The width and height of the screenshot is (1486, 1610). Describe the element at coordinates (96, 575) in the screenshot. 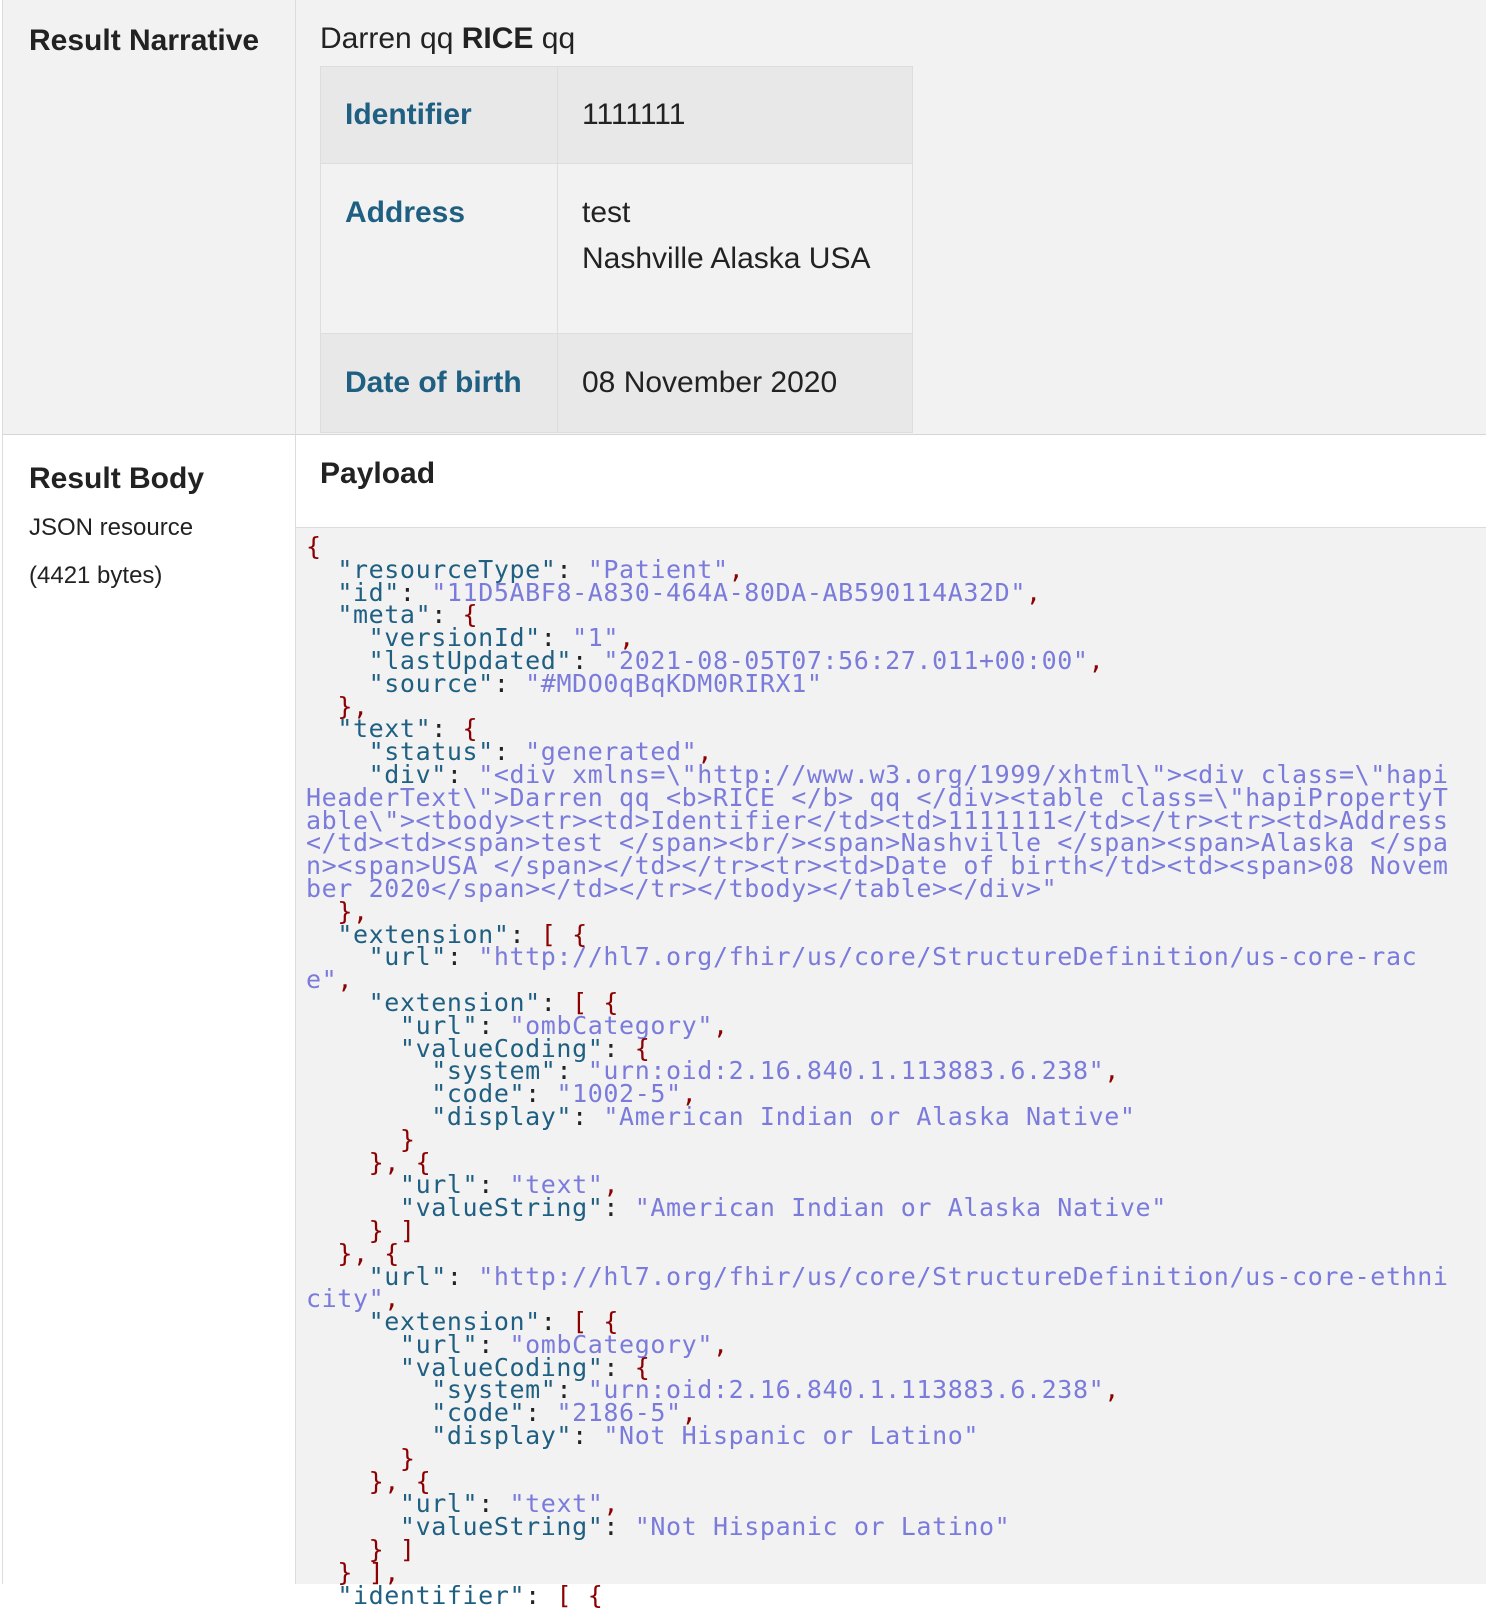

I see `resource-size: (4421 bytes)` at that location.